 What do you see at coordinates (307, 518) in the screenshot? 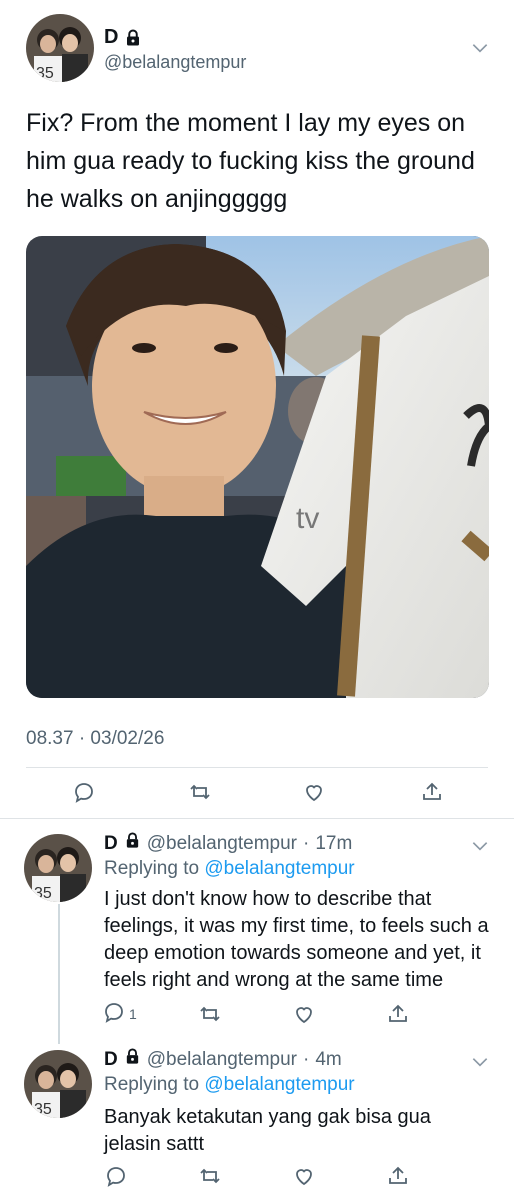
I see `jersey-text: tv` at bounding box center [307, 518].